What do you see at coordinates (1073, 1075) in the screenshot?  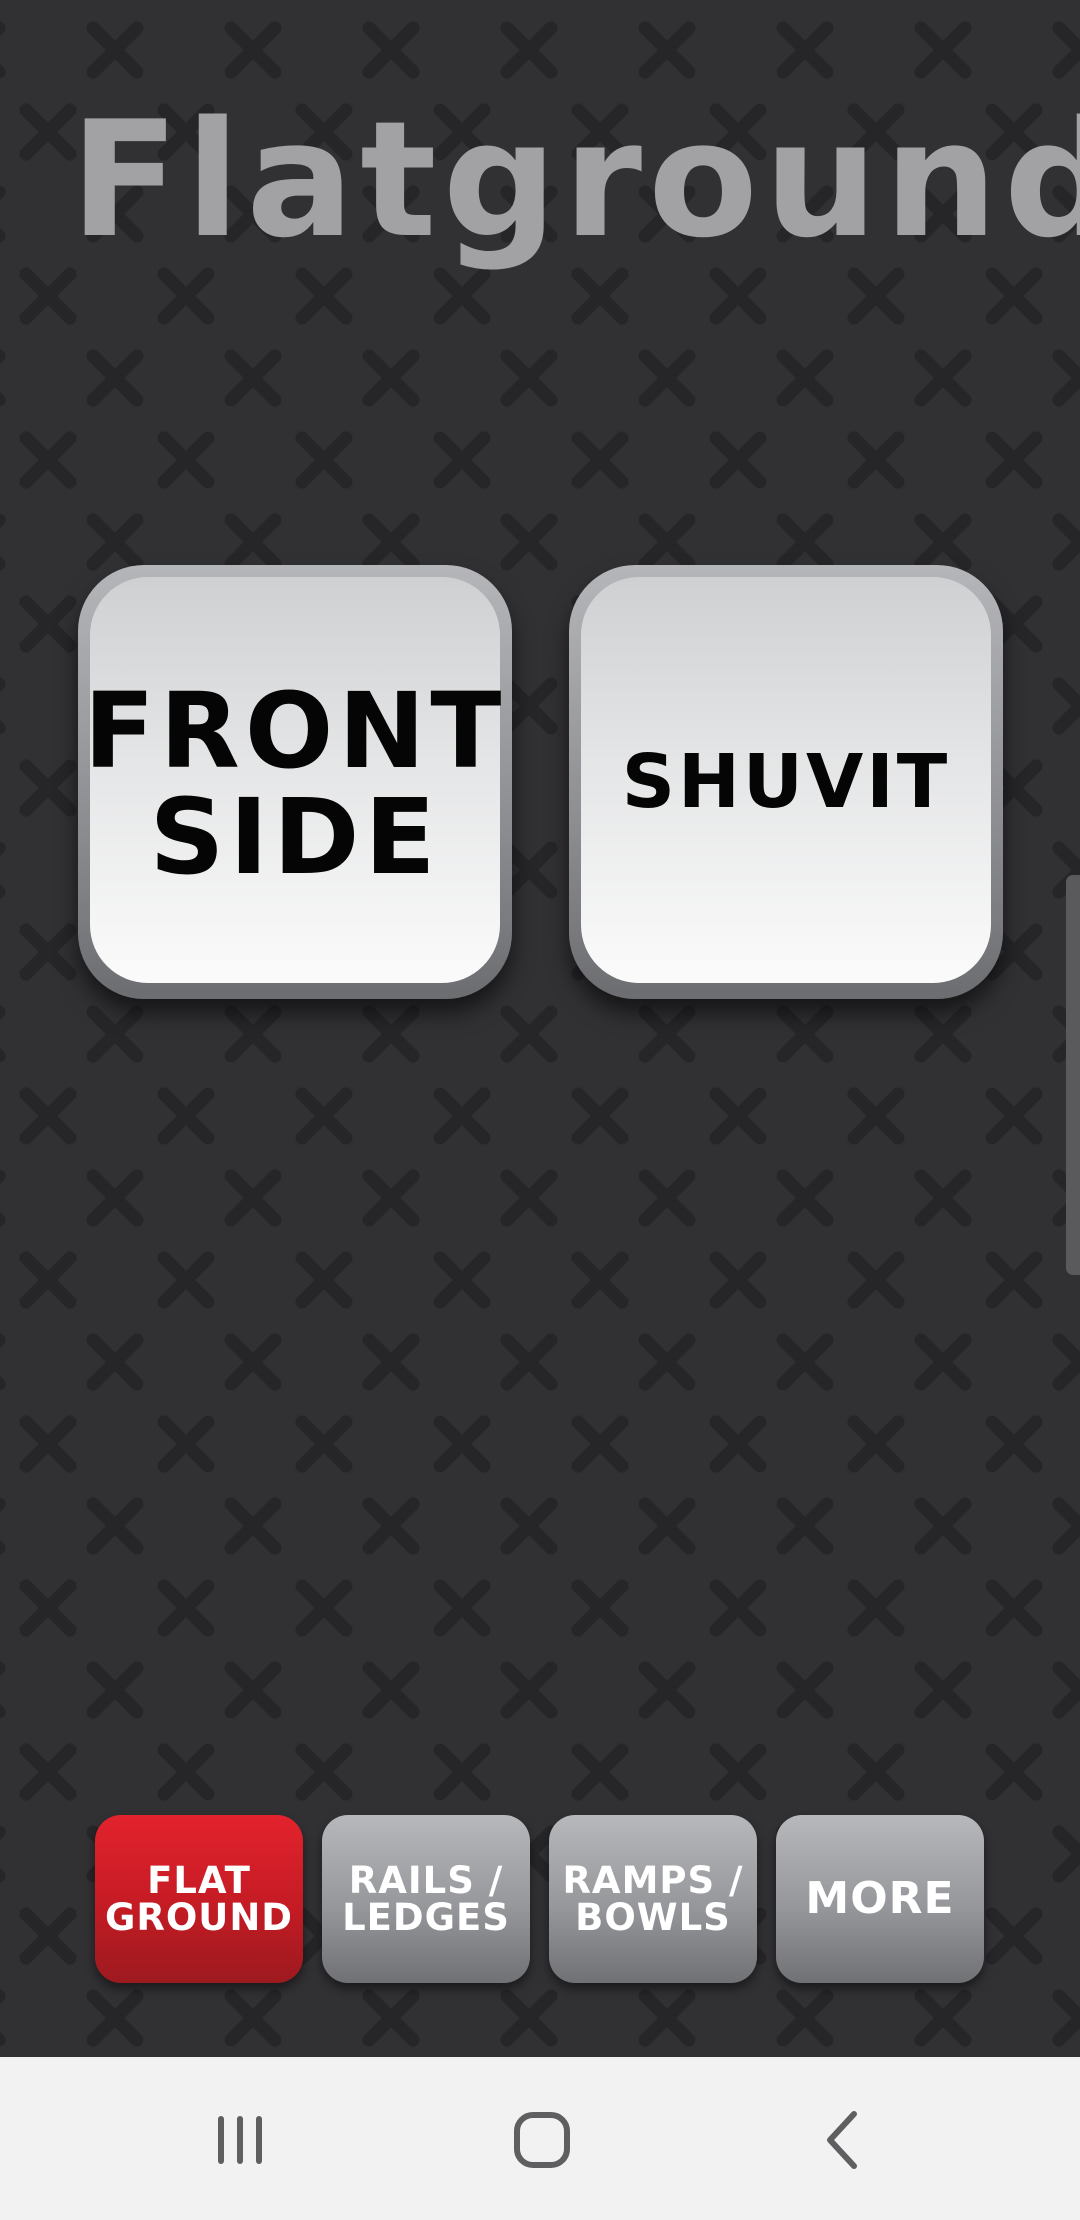 I see `scrollbar` at bounding box center [1073, 1075].